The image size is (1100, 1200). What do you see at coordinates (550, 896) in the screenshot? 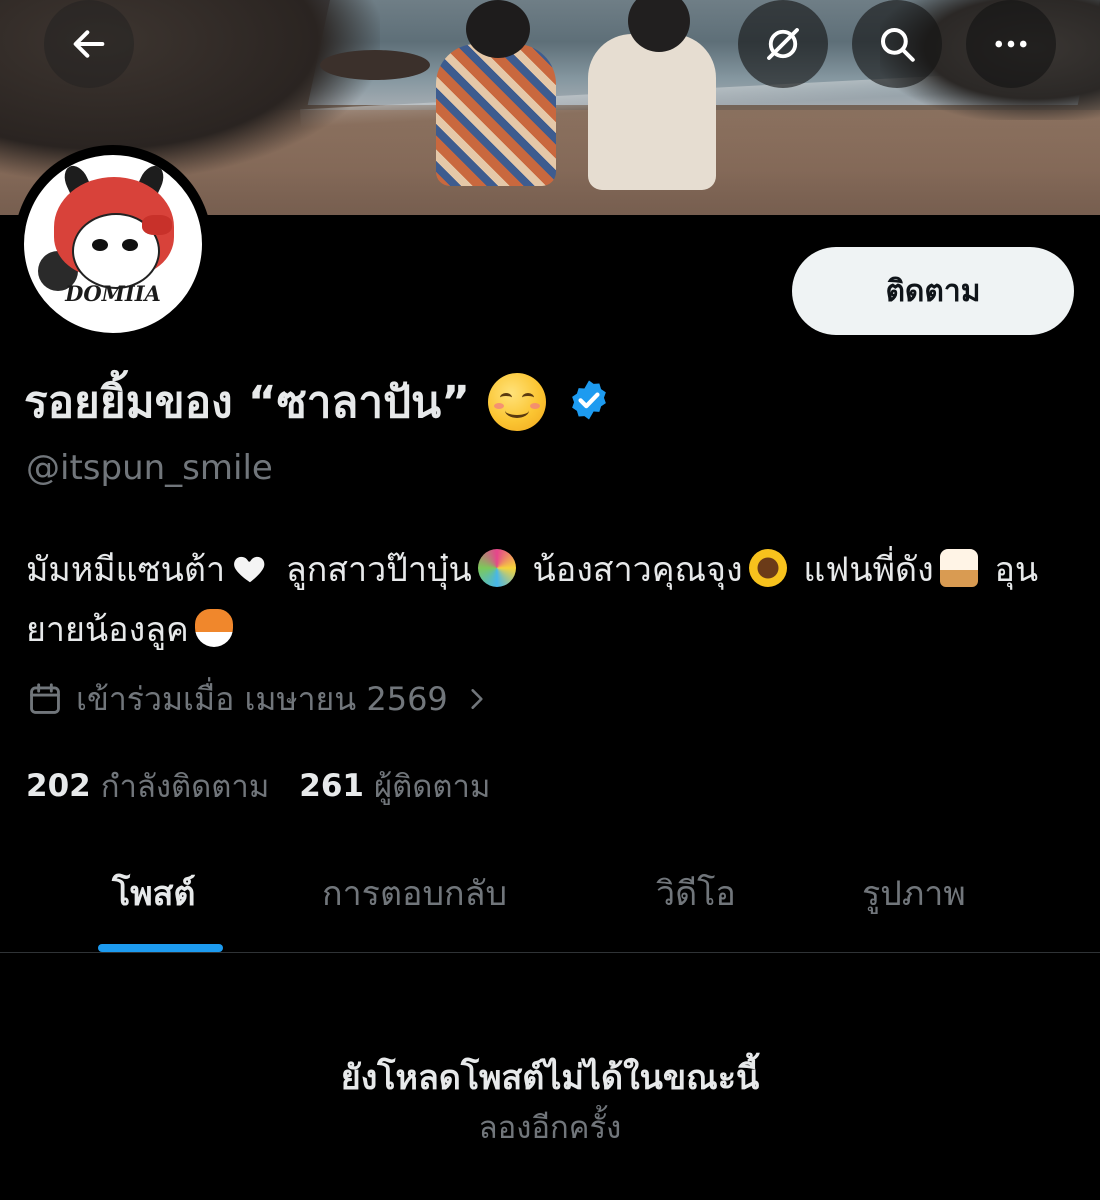
I see `profile-tabs: โพสต์ การตอบกลับ วิดีโอ รูปภาพ` at bounding box center [550, 896].